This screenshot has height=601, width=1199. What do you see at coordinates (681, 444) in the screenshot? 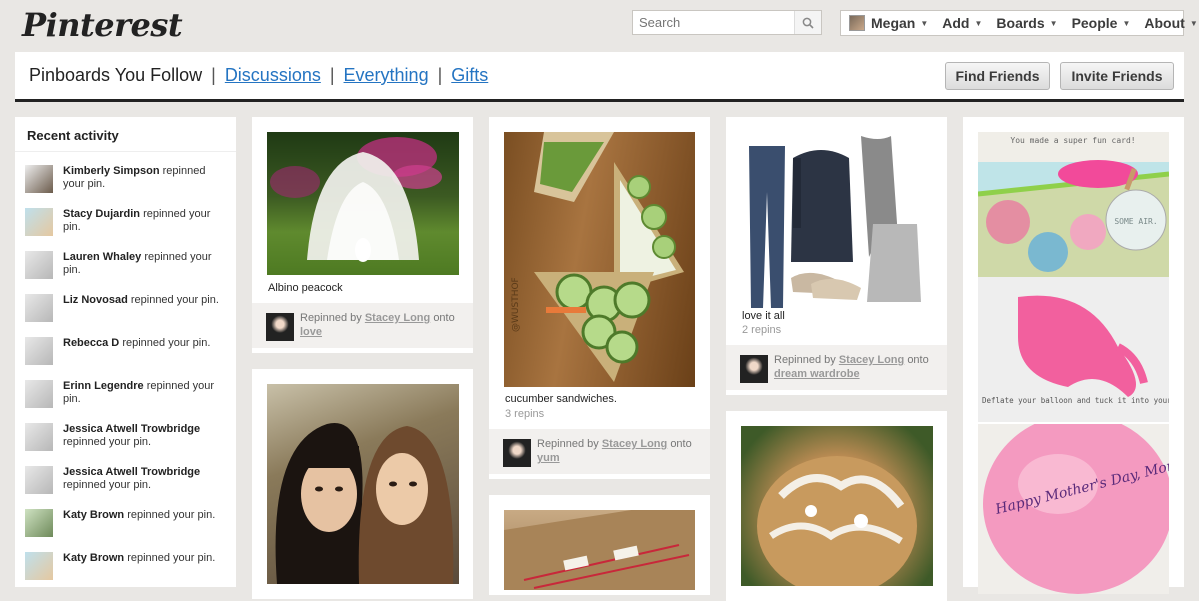
I see `onto-text: onto` at bounding box center [681, 444].